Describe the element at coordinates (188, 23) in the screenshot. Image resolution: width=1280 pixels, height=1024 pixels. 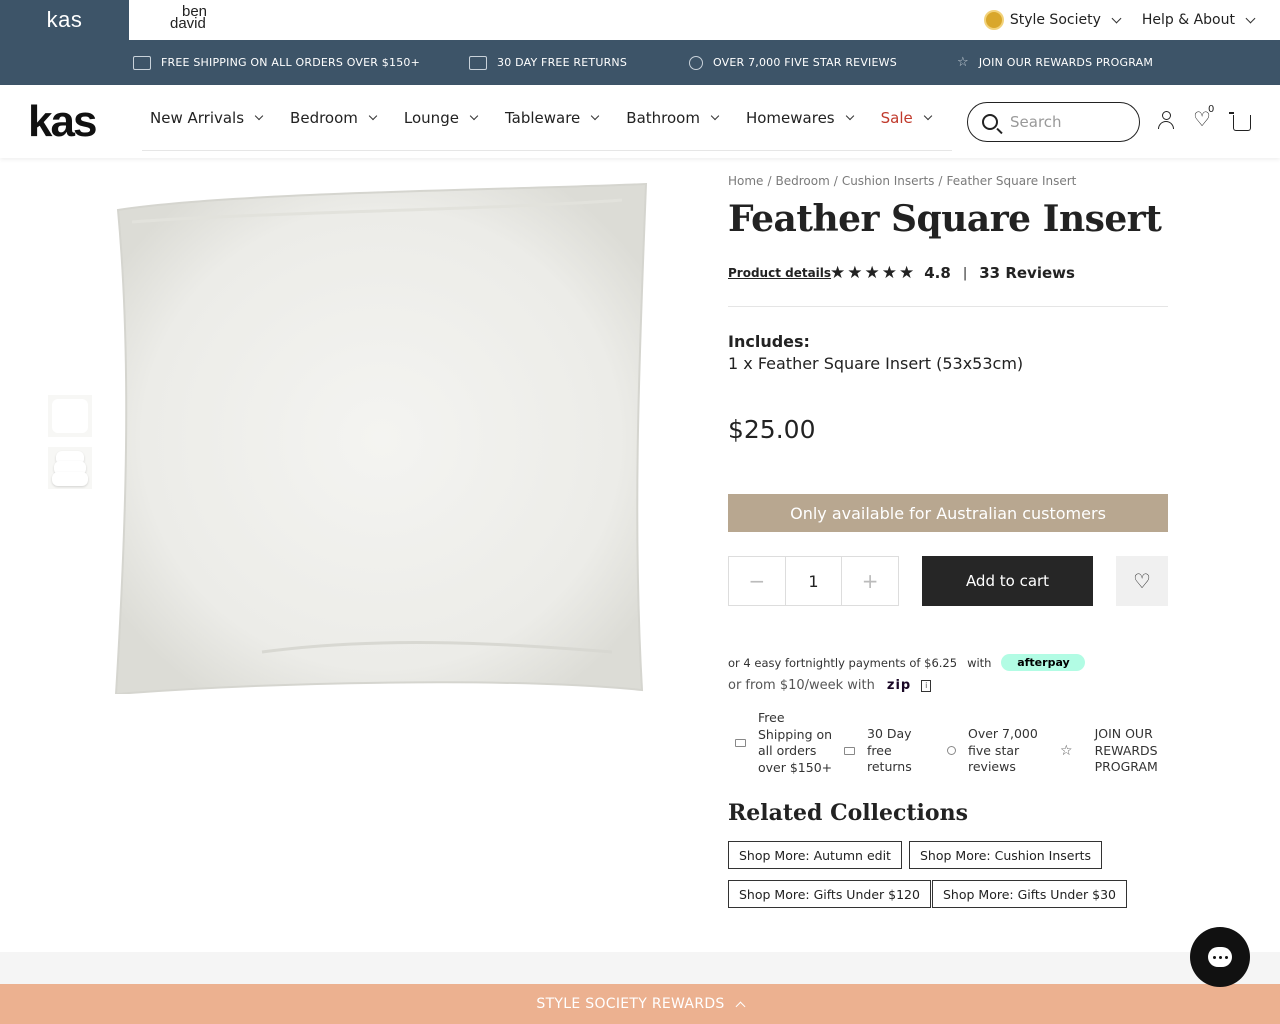
I see `ben-david-logo-line2: david` at that location.